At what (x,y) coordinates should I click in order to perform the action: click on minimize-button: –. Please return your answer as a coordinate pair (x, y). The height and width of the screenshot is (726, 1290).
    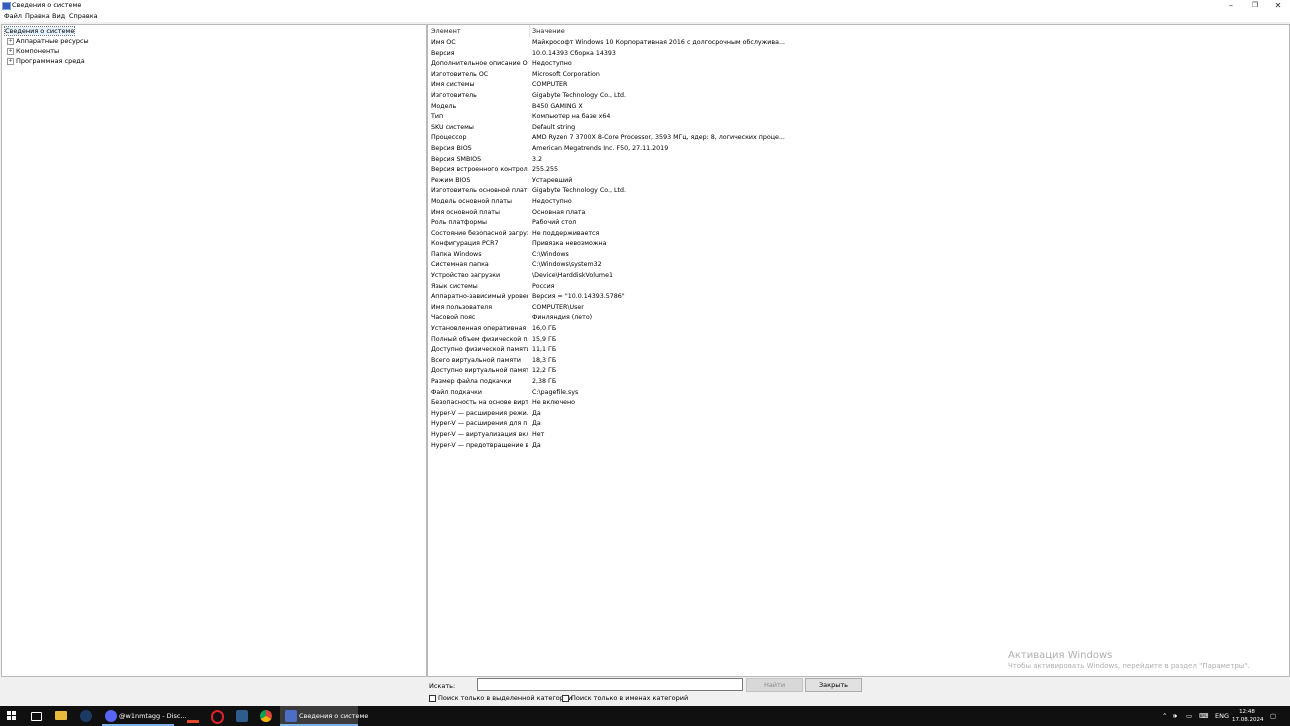
    Looking at the image, I should click on (1231, 5).